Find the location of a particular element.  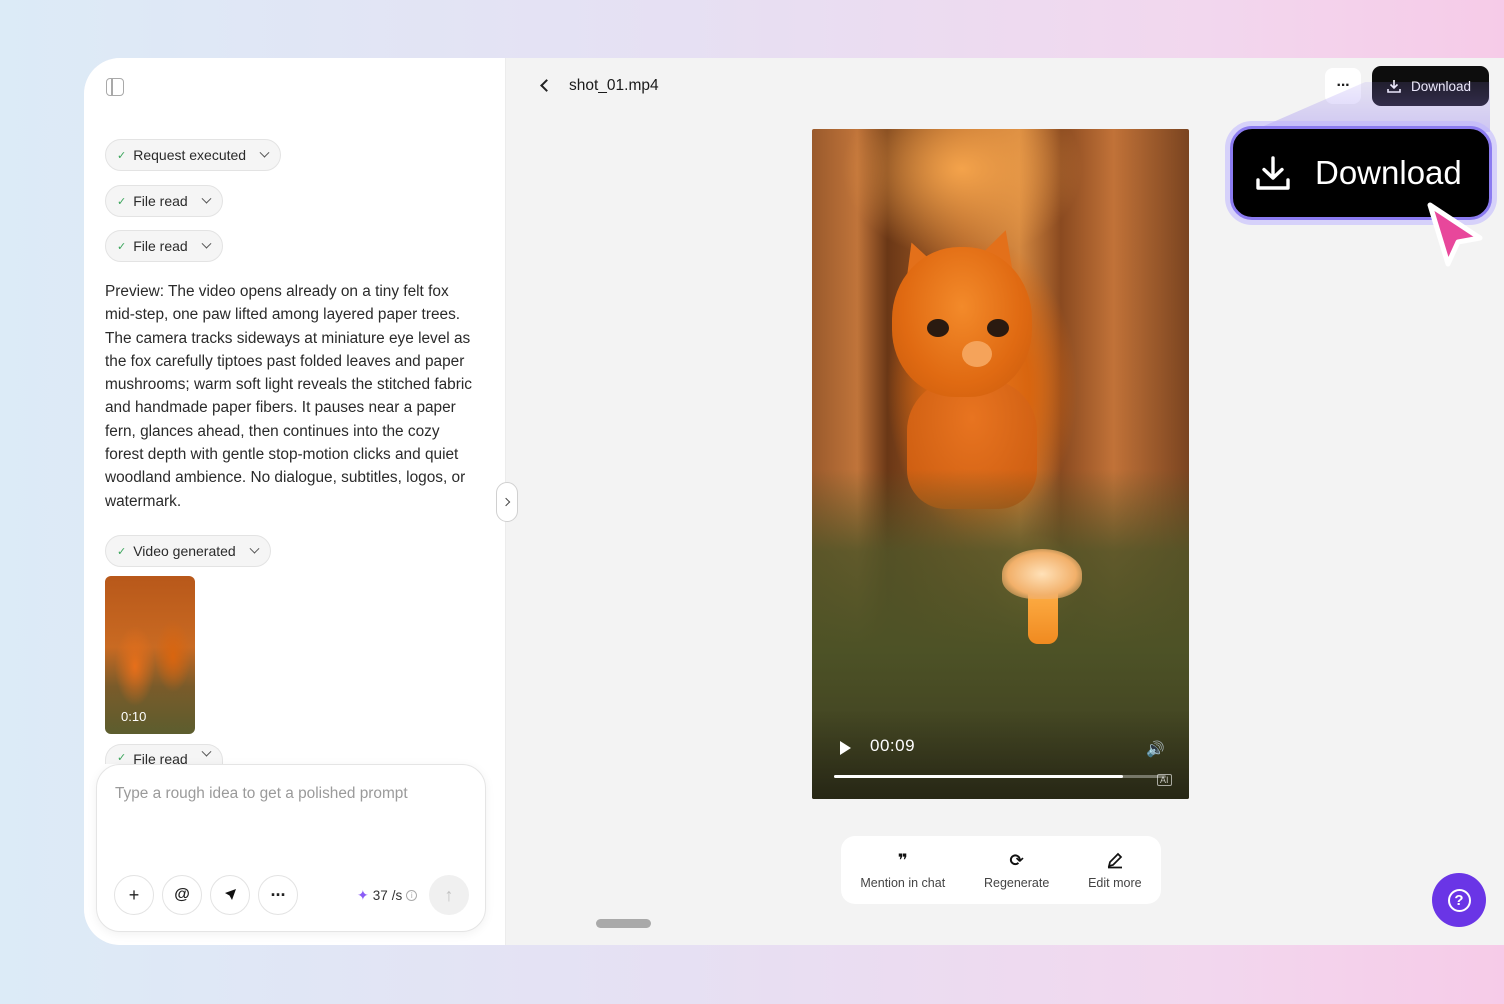

info-icon: i is located at coordinates (412, 895).